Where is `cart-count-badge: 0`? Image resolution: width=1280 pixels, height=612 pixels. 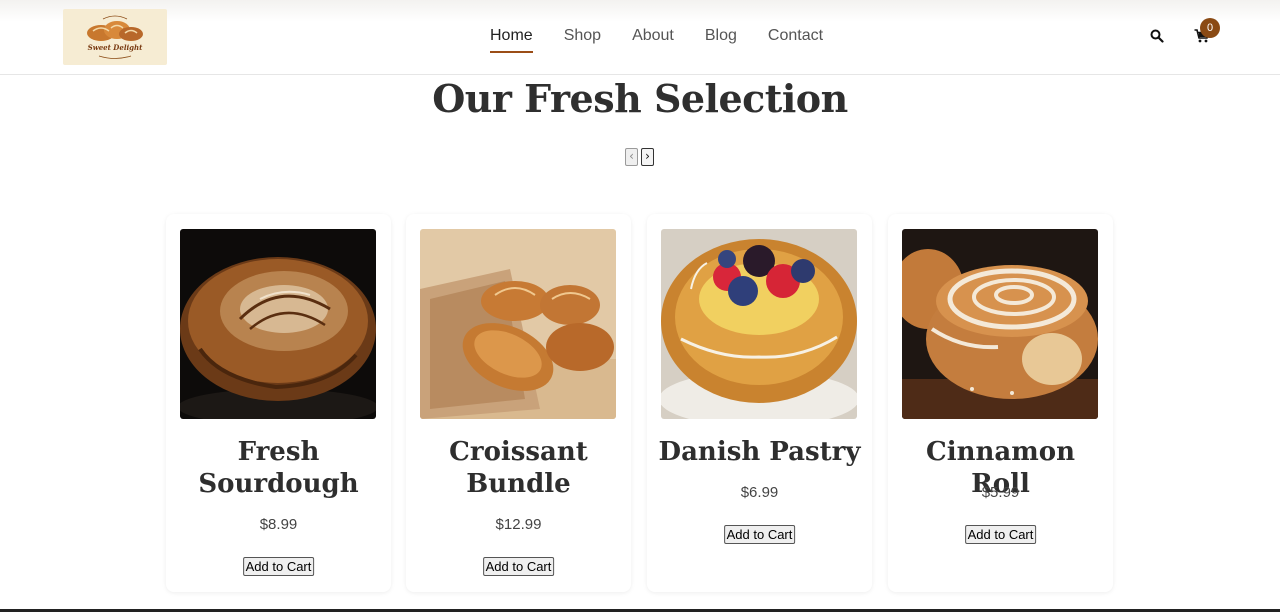 cart-count-badge: 0 is located at coordinates (1210, 28).